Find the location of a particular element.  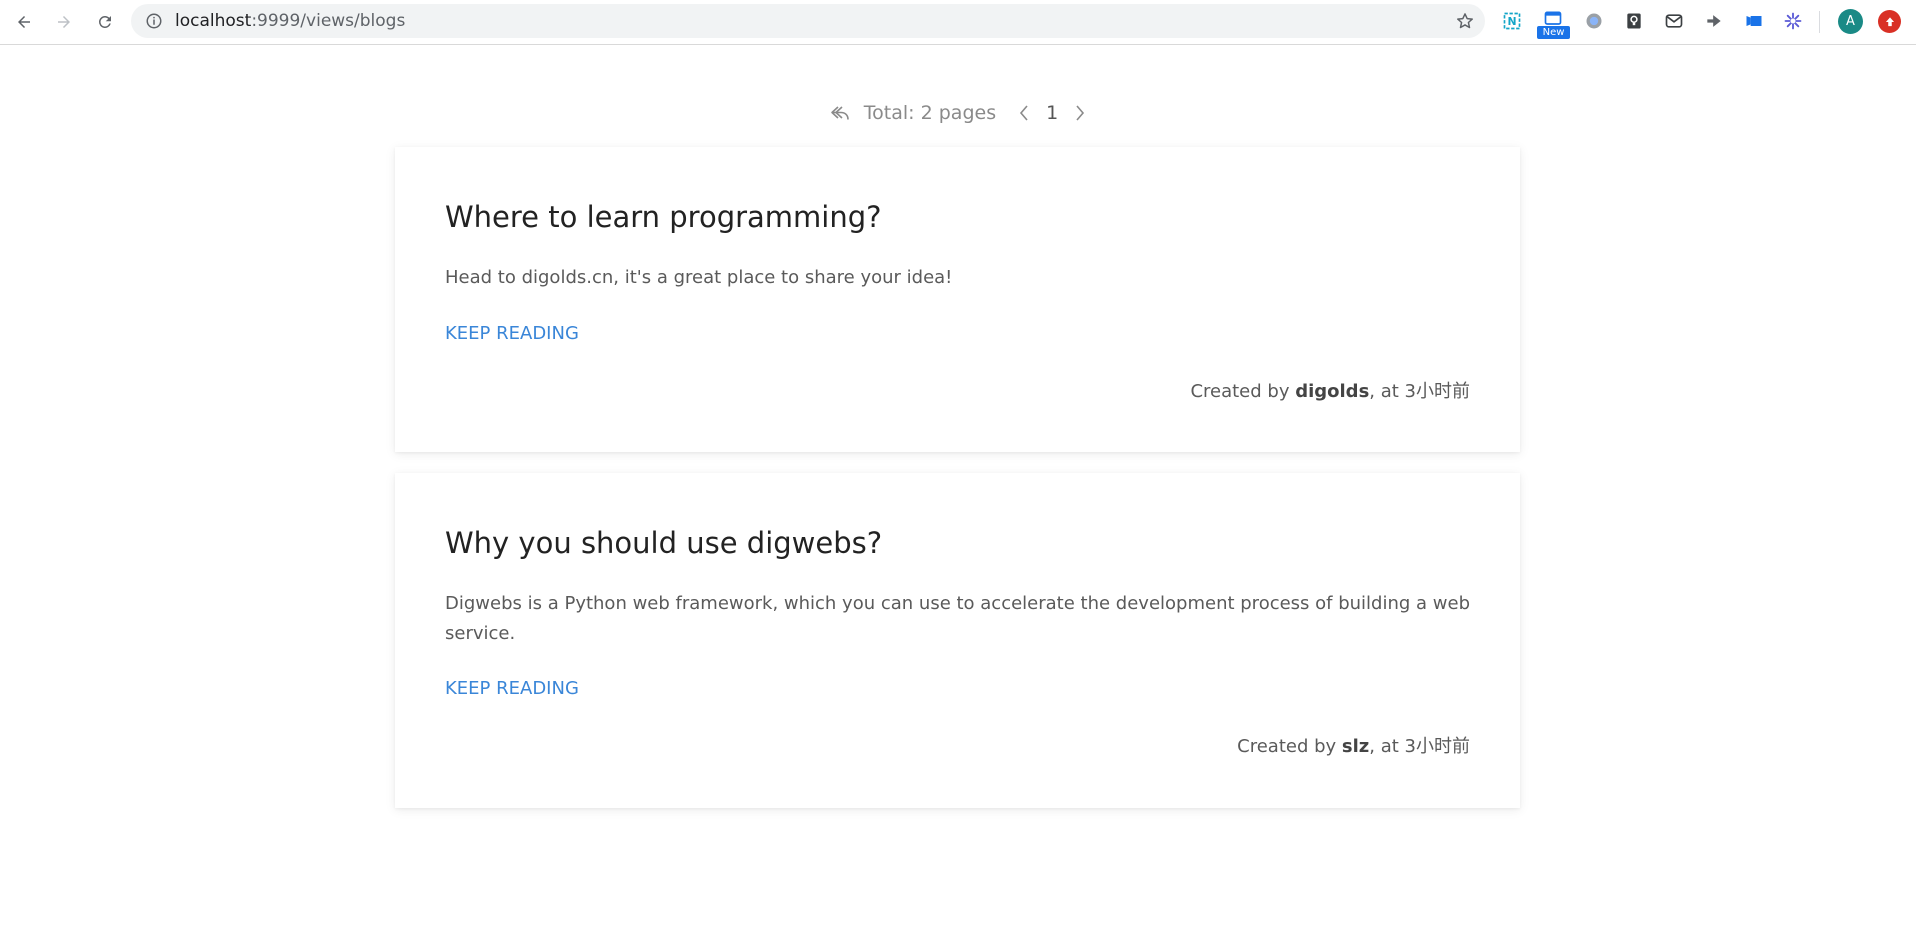

back-button is located at coordinates (24, 22).